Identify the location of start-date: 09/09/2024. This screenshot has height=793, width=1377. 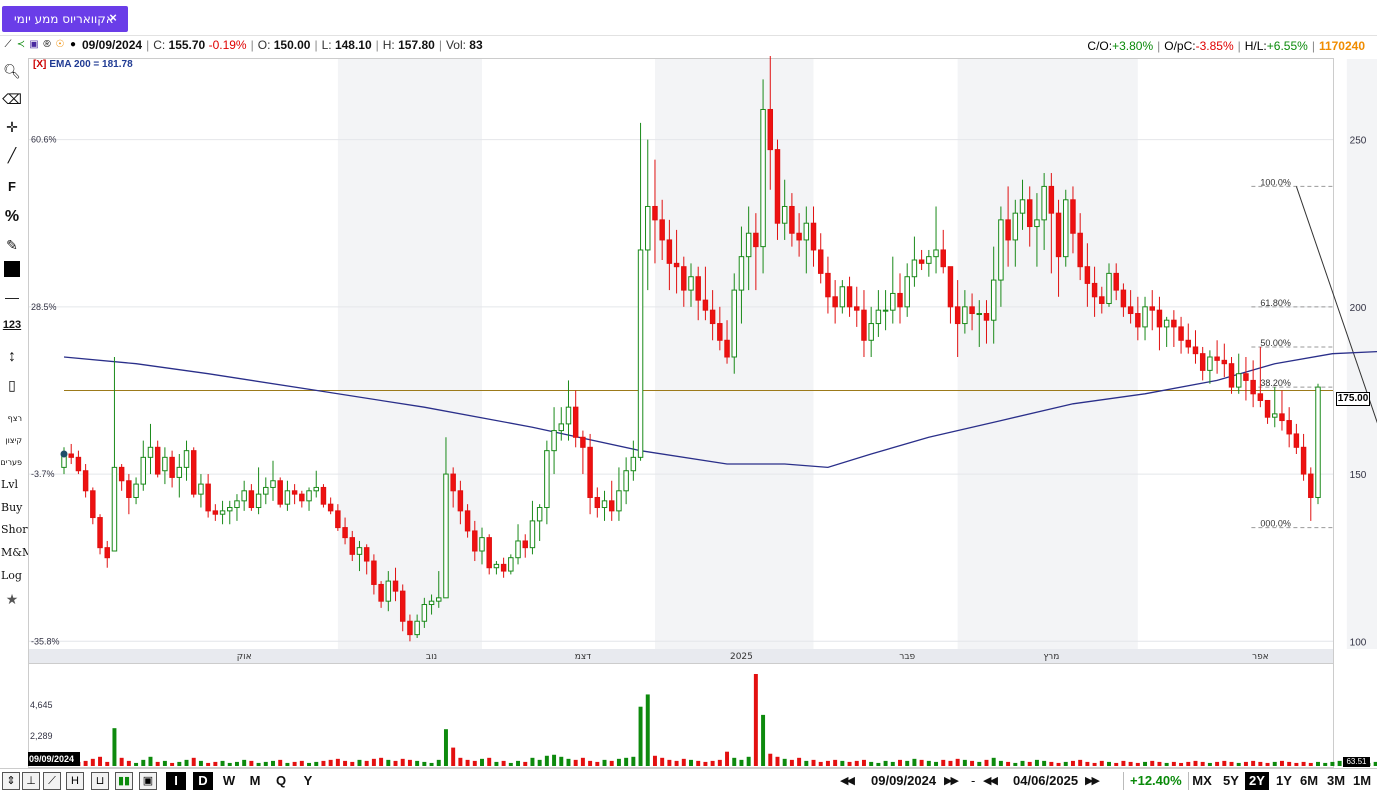
(903, 781).